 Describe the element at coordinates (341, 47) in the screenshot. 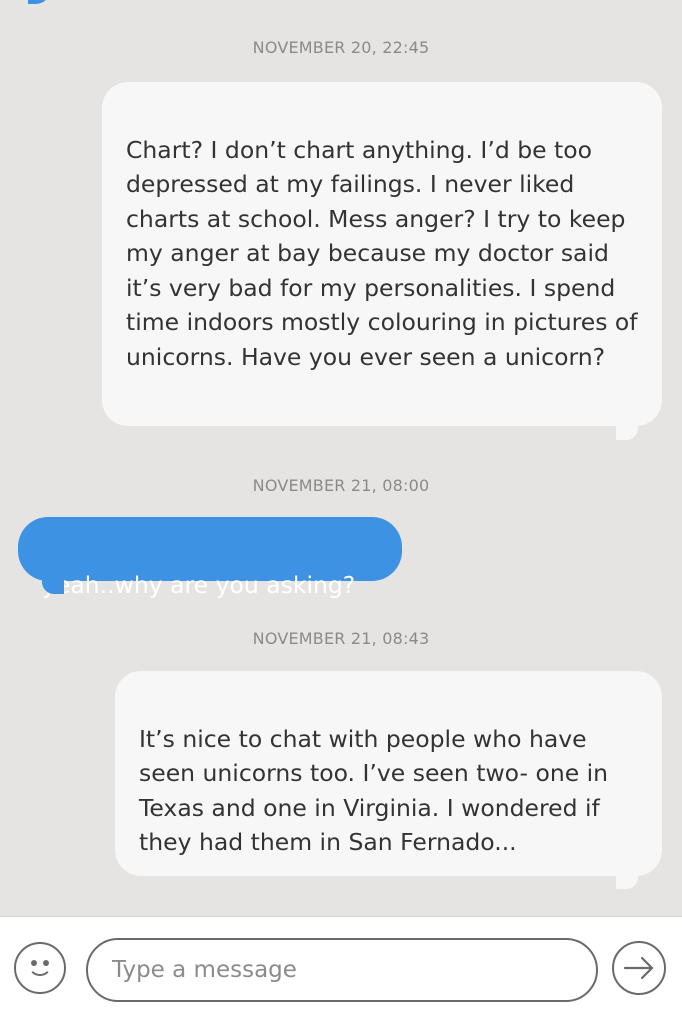

I see `timestamp: NOVEMBER 20, 22:45` at that location.